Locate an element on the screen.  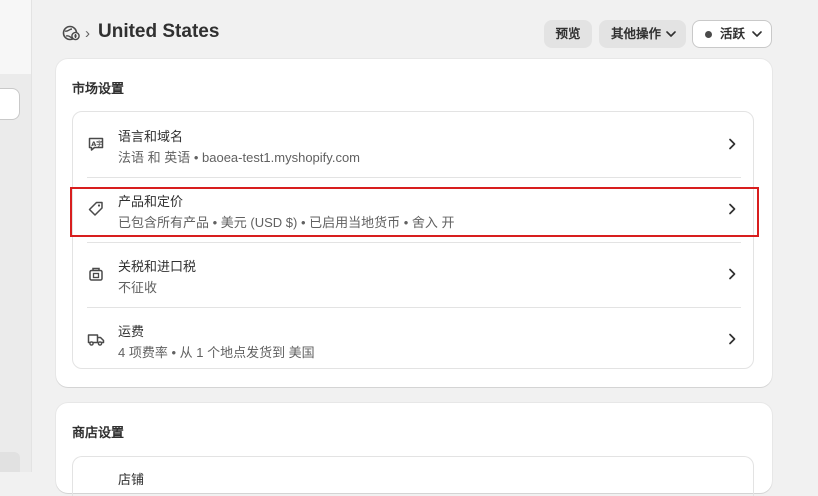
more-actions-button: 其他操作 is located at coordinates (642, 34).